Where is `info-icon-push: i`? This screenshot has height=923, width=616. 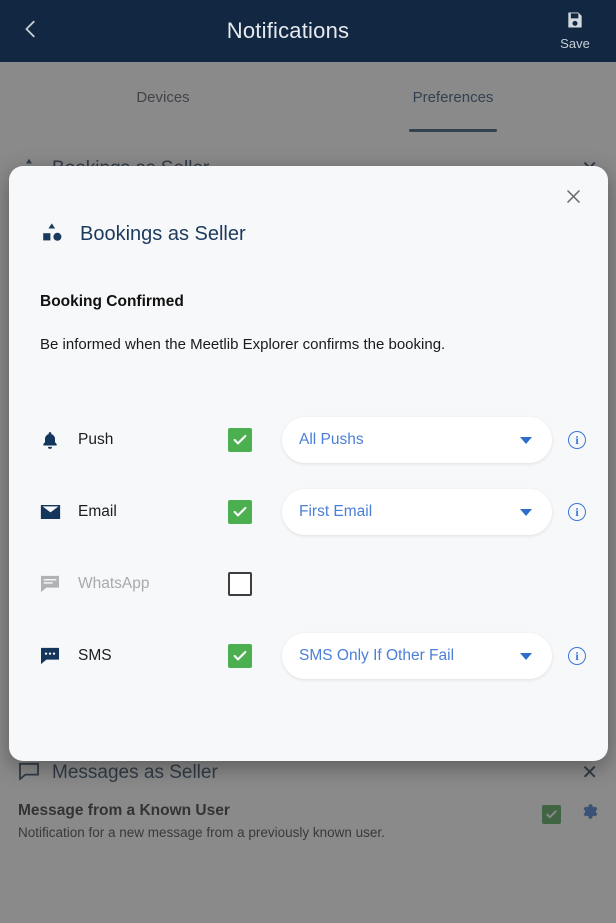
info-icon-push: i is located at coordinates (577, 440).